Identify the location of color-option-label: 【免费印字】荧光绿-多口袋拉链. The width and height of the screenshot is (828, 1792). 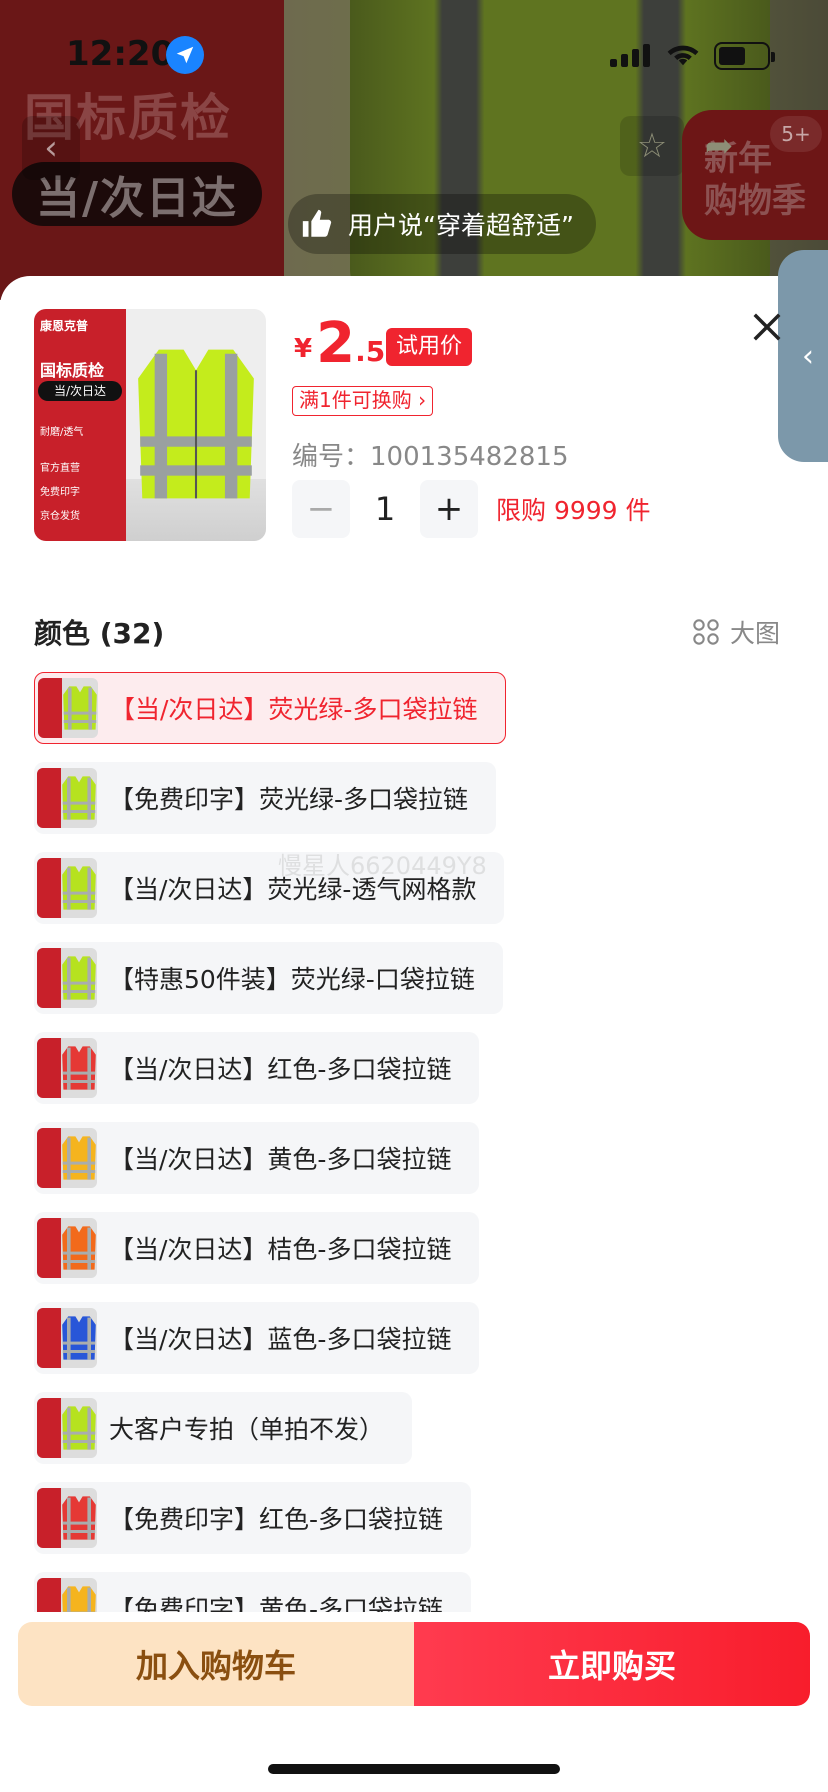
(289, 799).